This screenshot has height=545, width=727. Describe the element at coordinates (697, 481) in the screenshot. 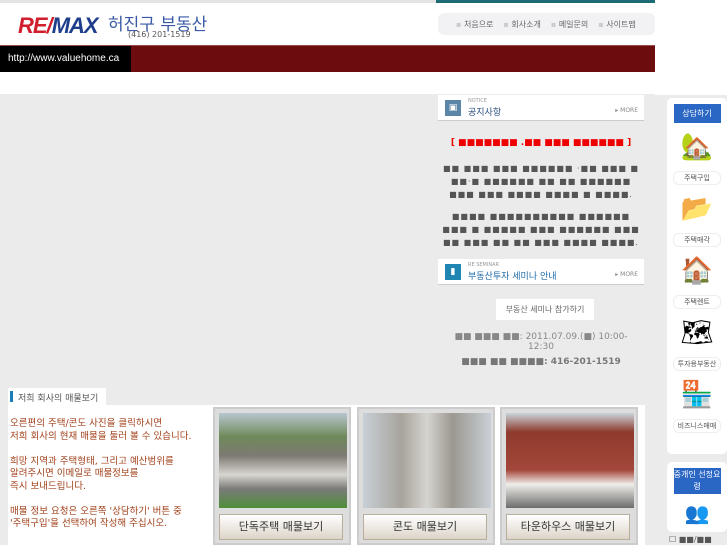

I see `agent-guide-button: 중개인 선정요령` at that location.